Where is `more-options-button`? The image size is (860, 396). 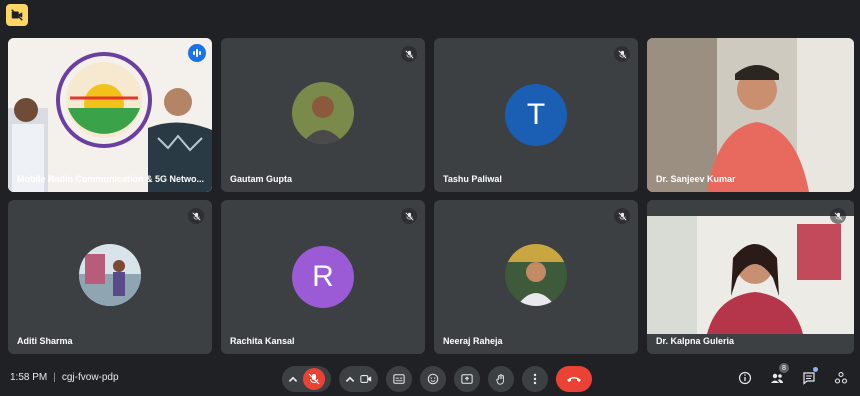 more-options-button is located at coordinates (535, 379).